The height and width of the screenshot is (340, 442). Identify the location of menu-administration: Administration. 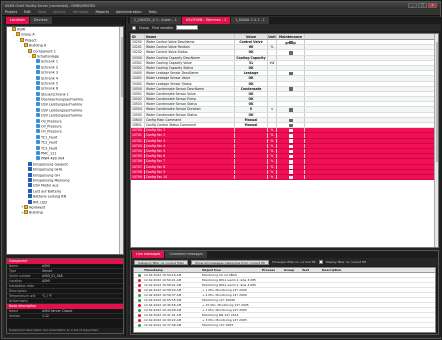
(129, 12).